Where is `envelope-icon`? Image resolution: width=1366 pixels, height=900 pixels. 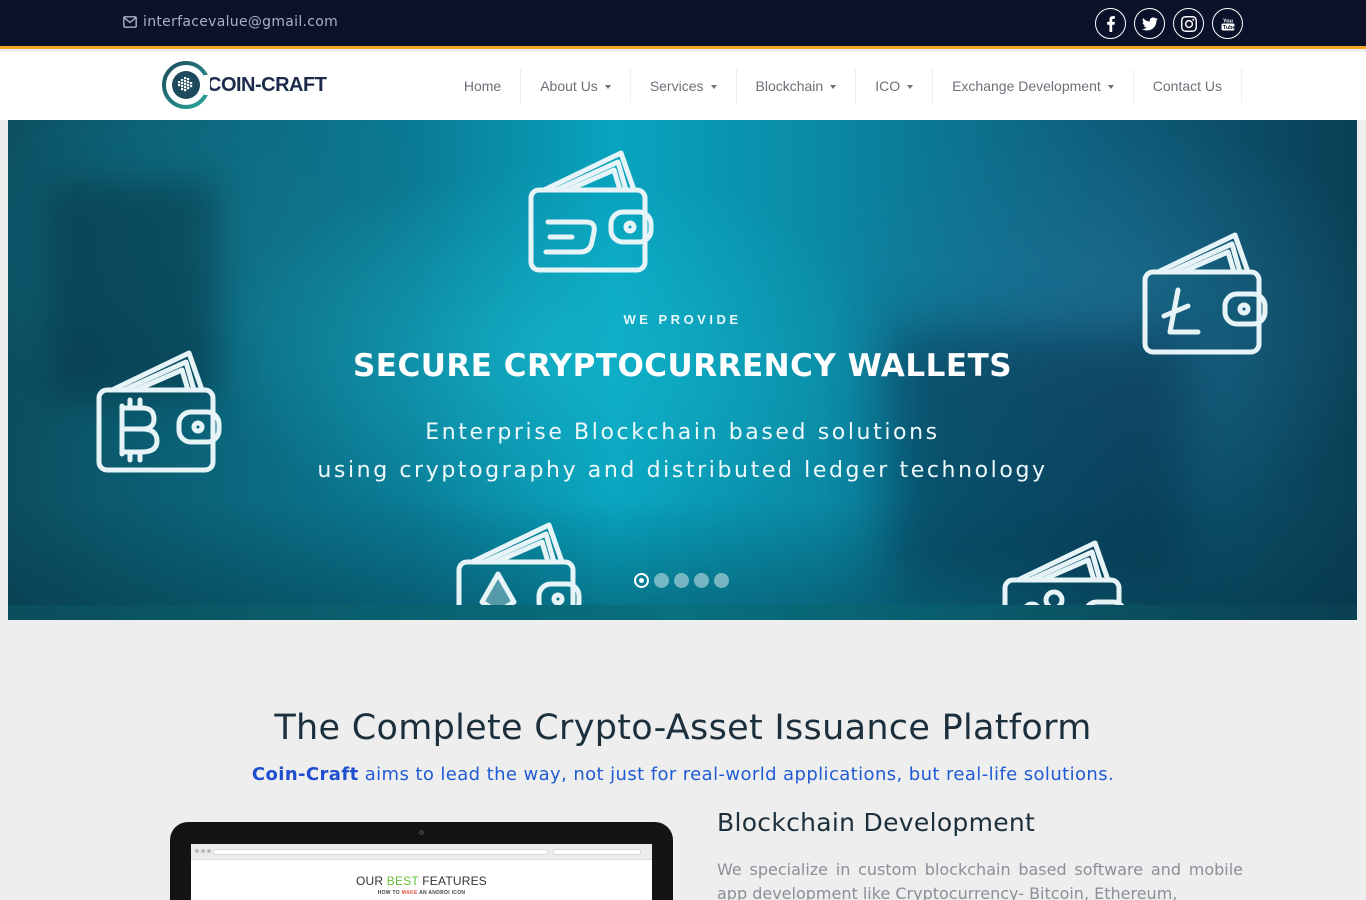
envelope-icon is located at coordinates (130, 22).